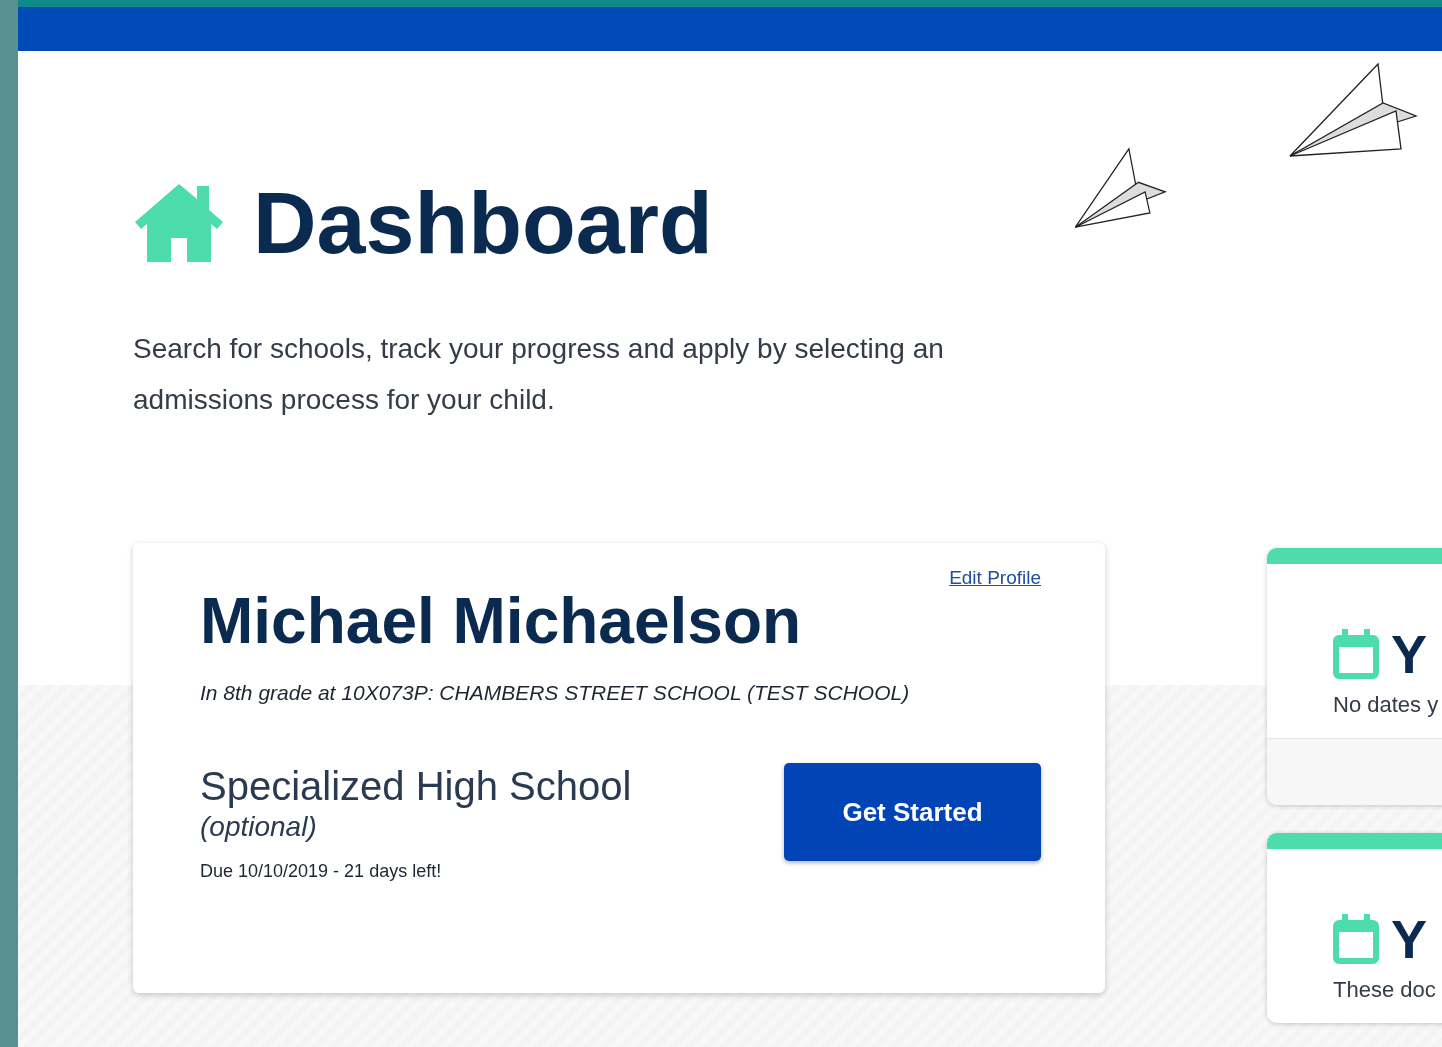 This screenshot has height=1047, width=1442. What do you see at coordinates (539, 374) in the screenshot?
I see `page-description: Search for schools, track your progress and apply by selecting an admissions process for your child.` at bounding box center [539, 374].